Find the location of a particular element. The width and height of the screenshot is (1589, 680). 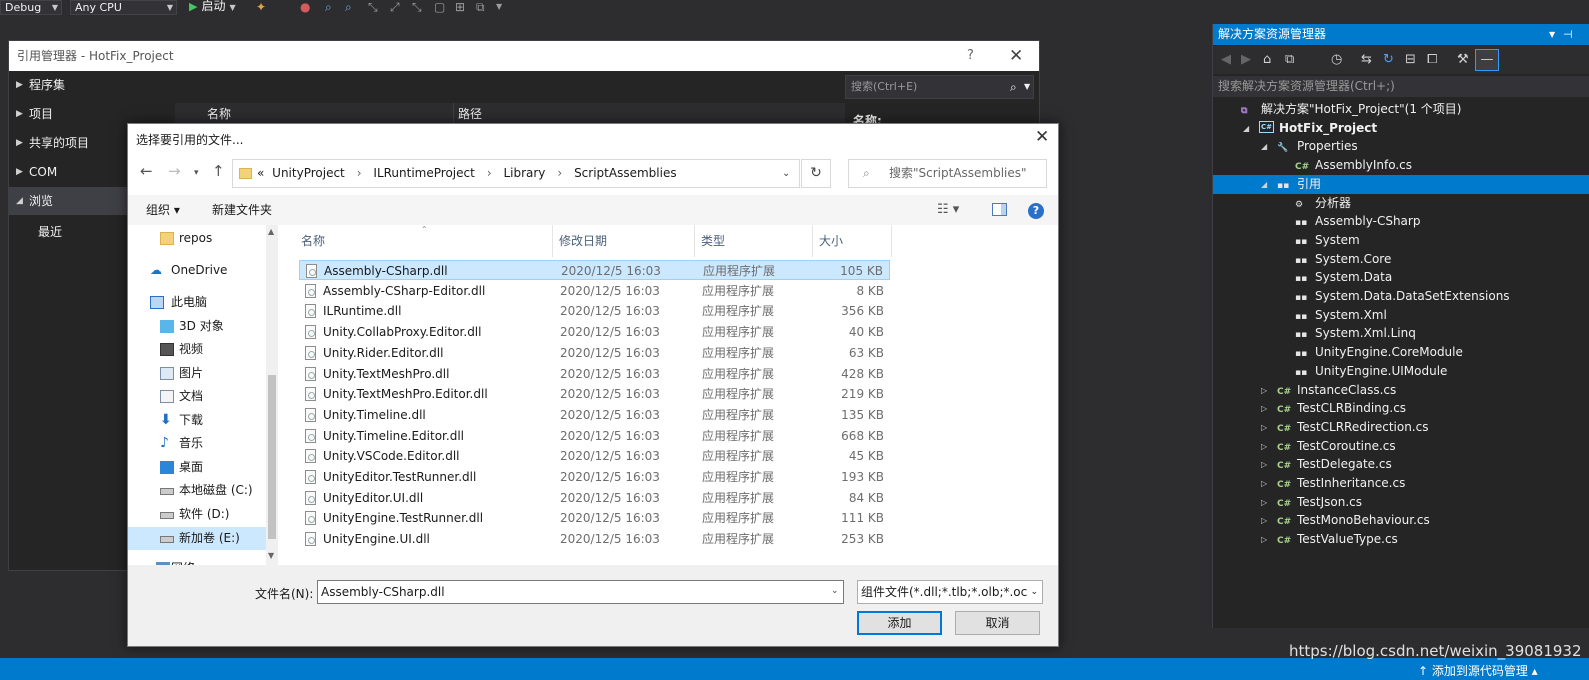

solution-tree-node: ▪▪ System is located at coordinates (1401, 240).